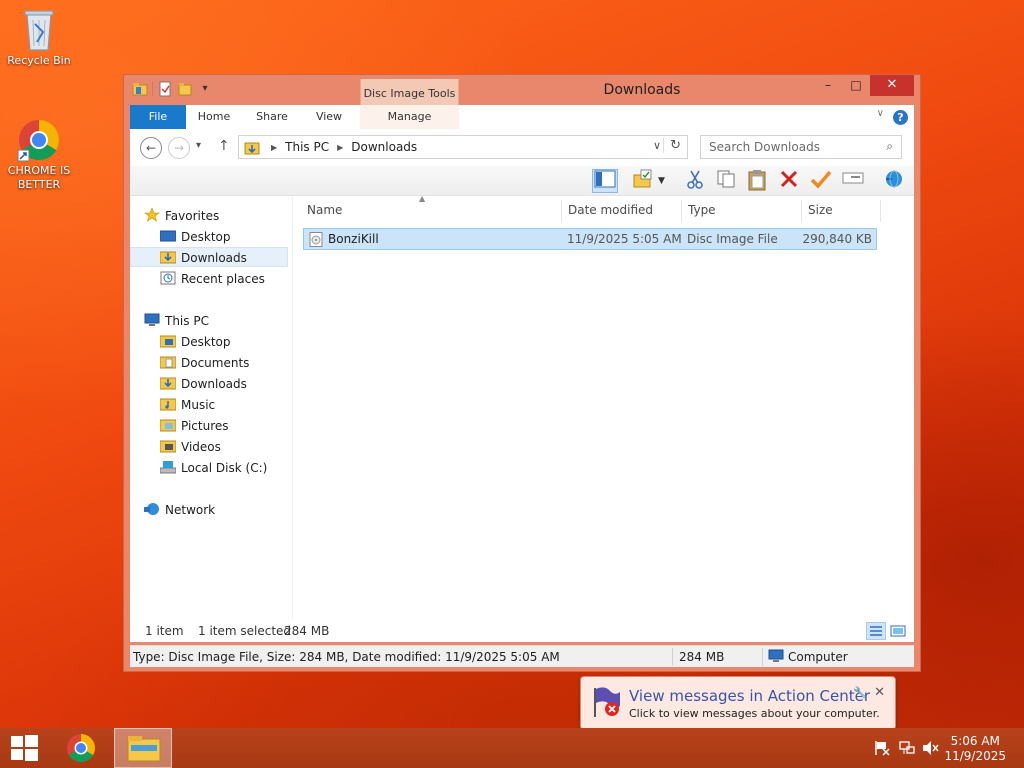  I want to click on nav-label: Videos, so click(201, 447).